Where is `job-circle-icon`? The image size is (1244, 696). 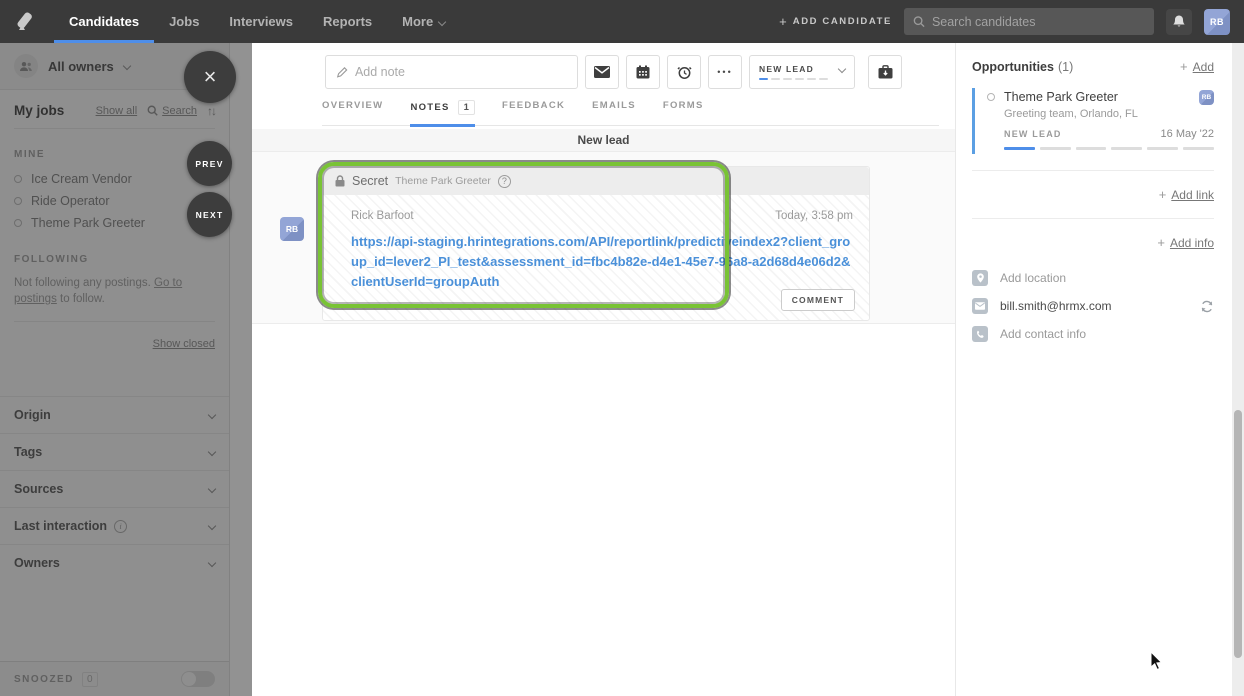 job-circle-icon is located at coordinates (991, 97).